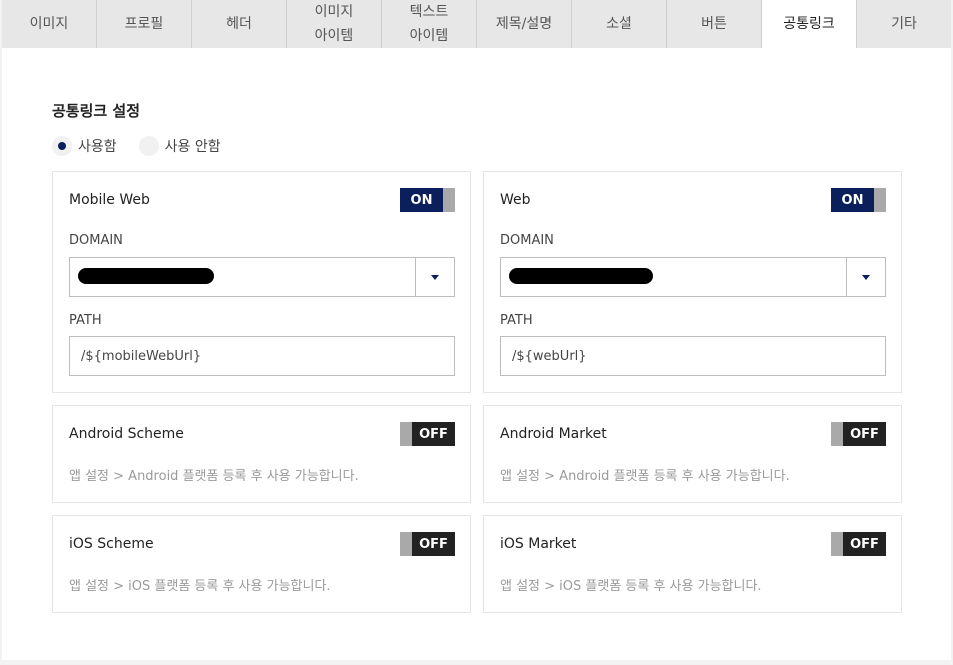 Image resolution: width=953 pixels, height=665 pixels. I want to click on tab-label: 헤더, so click(239, 24).